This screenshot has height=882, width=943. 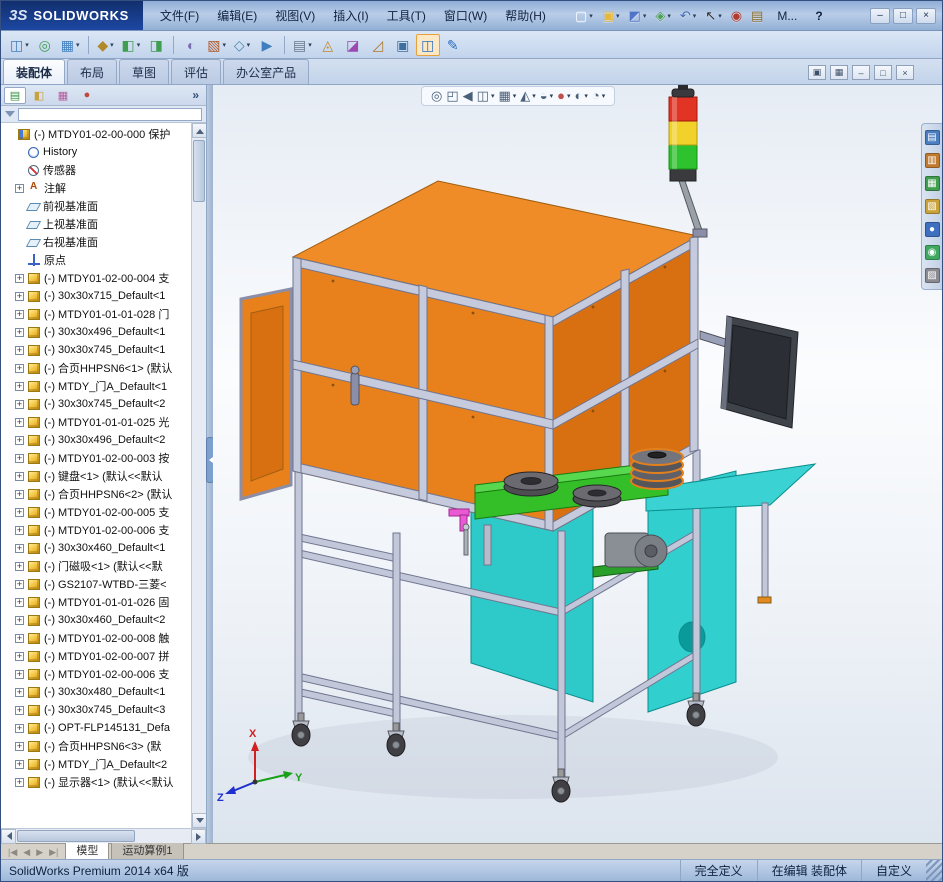 I want to click on minimize-document-button: –, so click(x=861, y=72).